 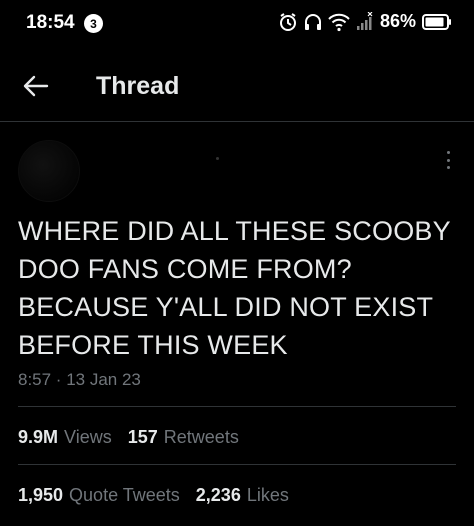 I want to click on tweet-text-line: BECAUSE Y'ALL DID NOT EXIST, so click(x=226, y=307).